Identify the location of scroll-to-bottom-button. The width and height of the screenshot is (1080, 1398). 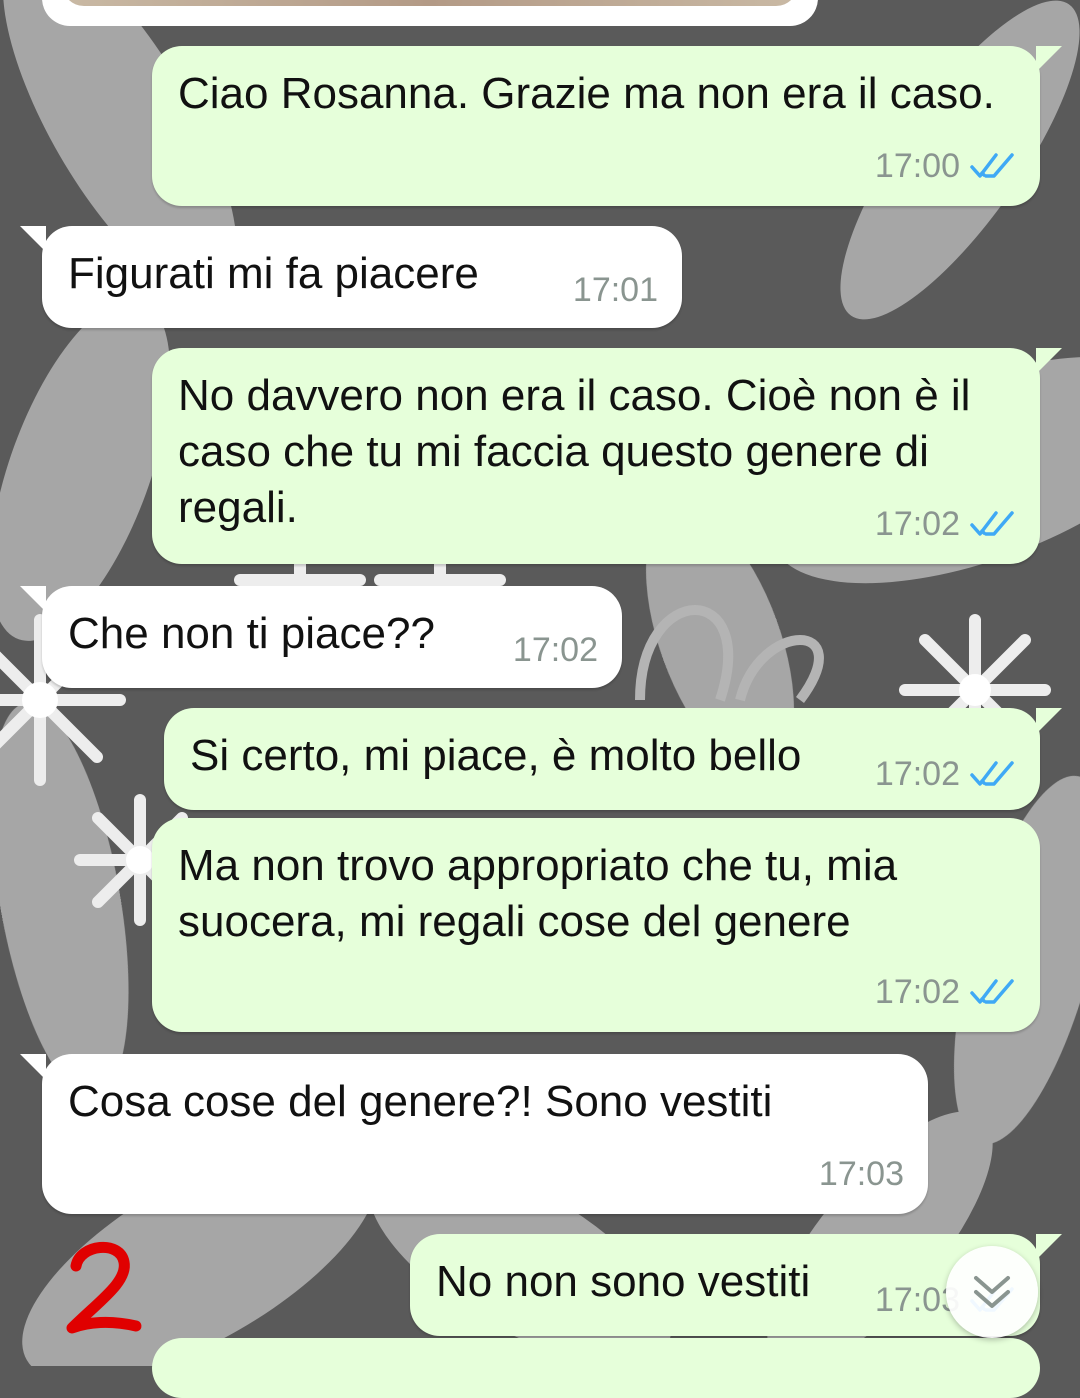
(992, 1292).